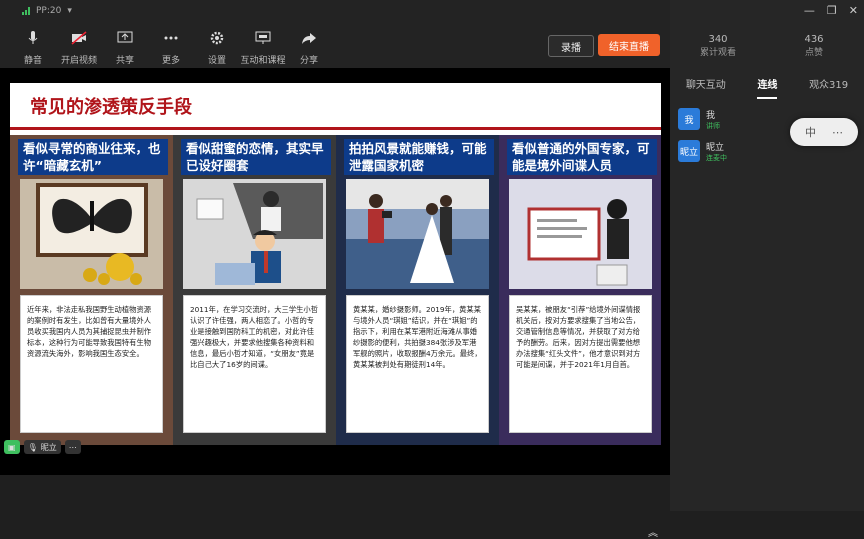  Describe the element at coordinates (715, 148) in the screenshot. I see `member-name: 昵立` at that location.